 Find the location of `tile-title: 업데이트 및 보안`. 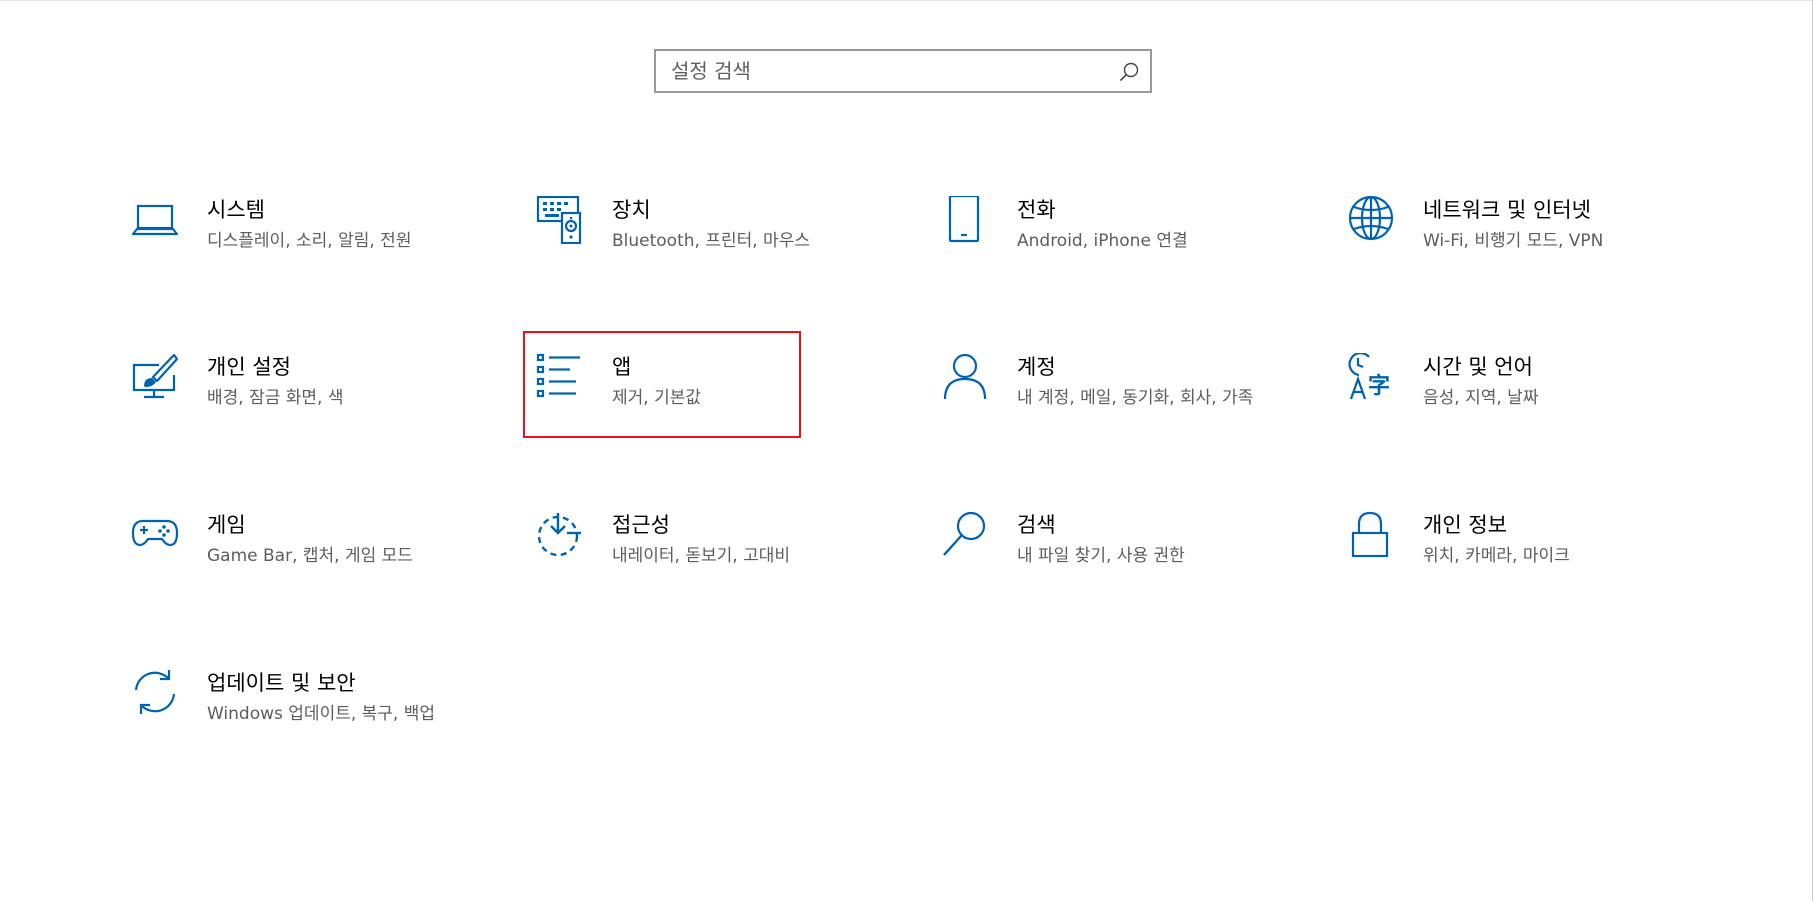

tile-title: 업데이트 및 보안 is located at coordinates (281, 683).